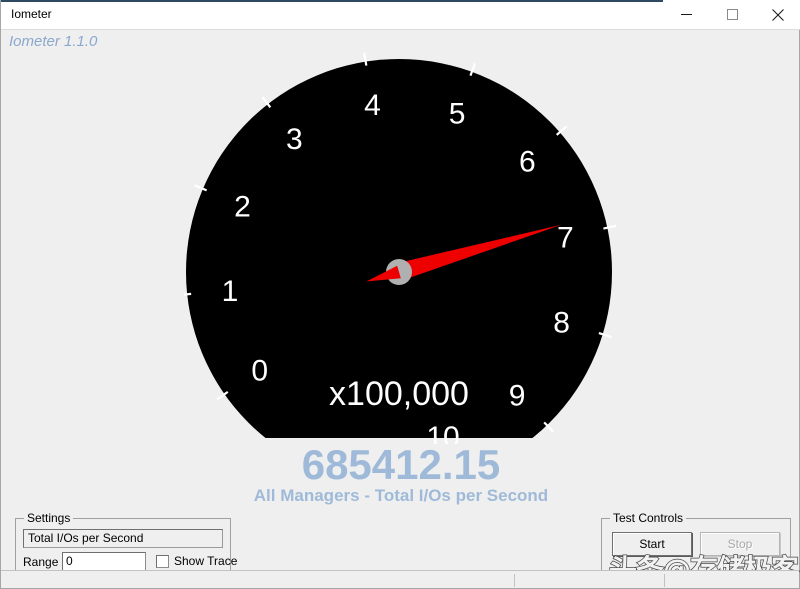  I want to click on gauge-multiplier-label: x100,000, so click(399, 394).